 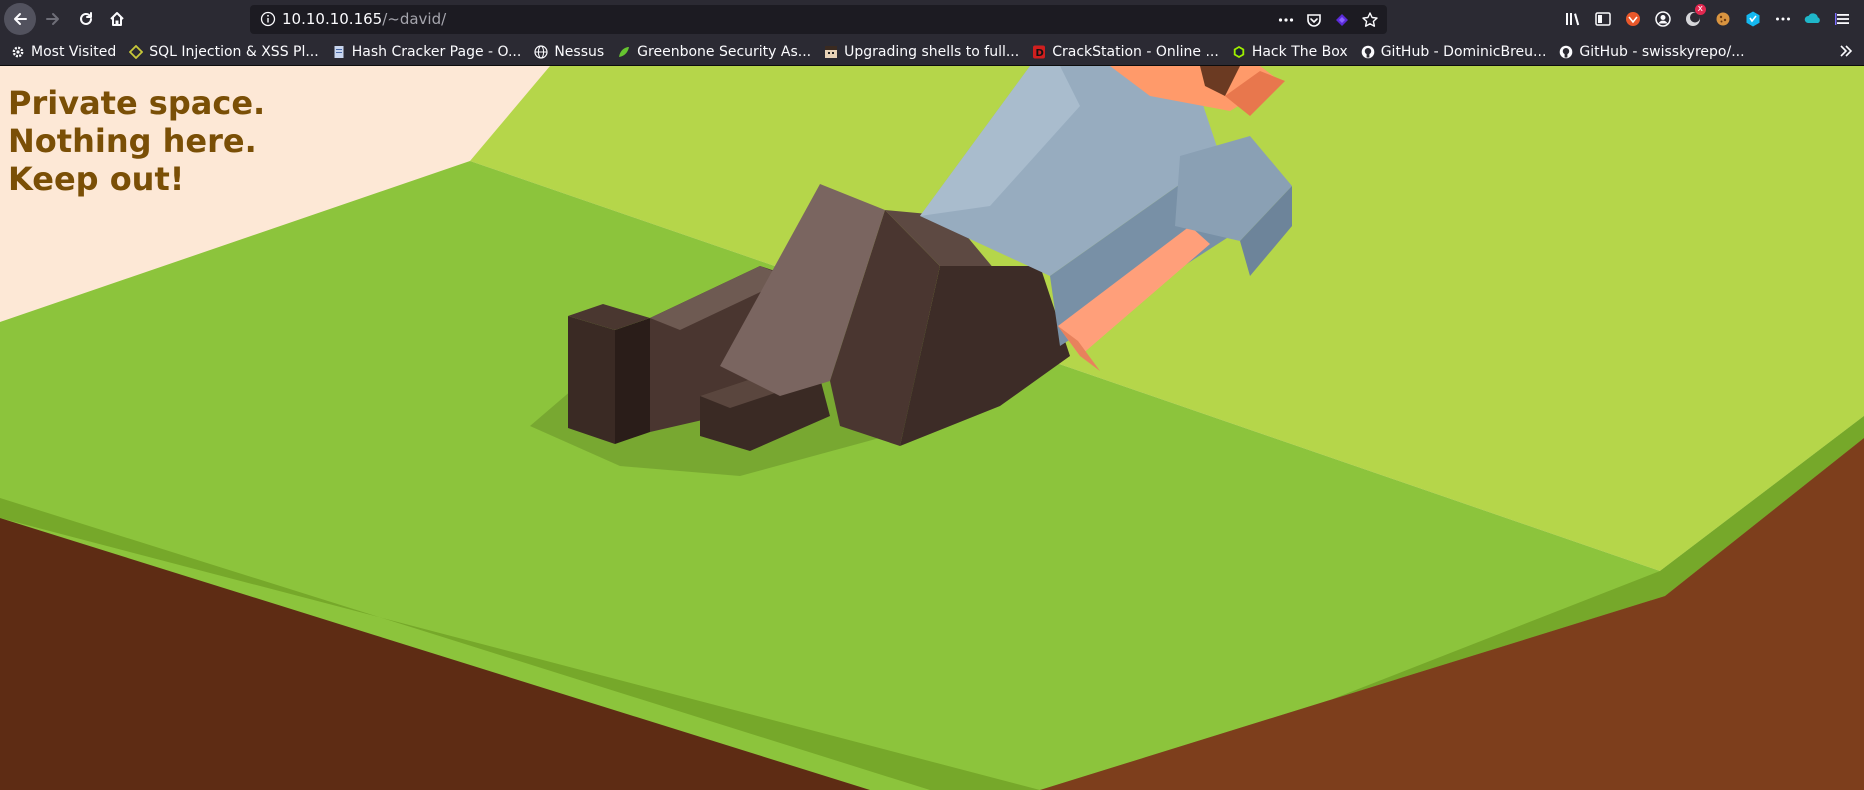 I want to click on browser-toolbar: 10.10.10.165/~david/ x, so click(x=932, y=19).